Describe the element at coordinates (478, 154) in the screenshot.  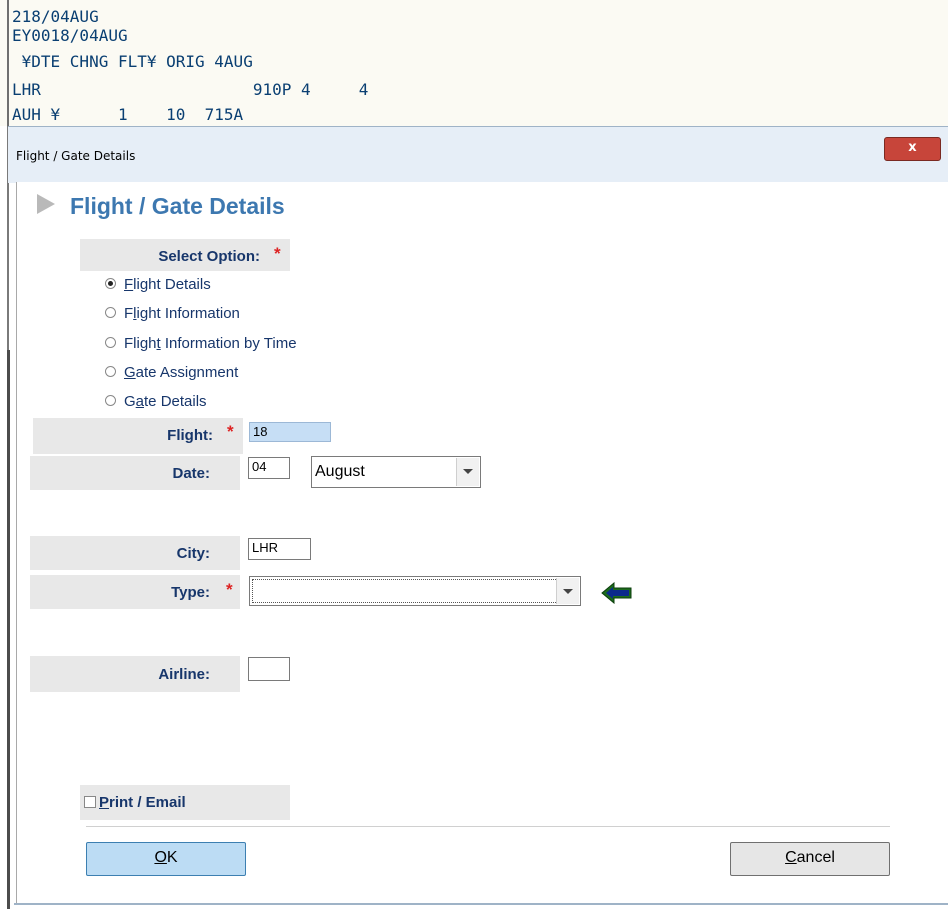
I see `window-titlebar` at that location.